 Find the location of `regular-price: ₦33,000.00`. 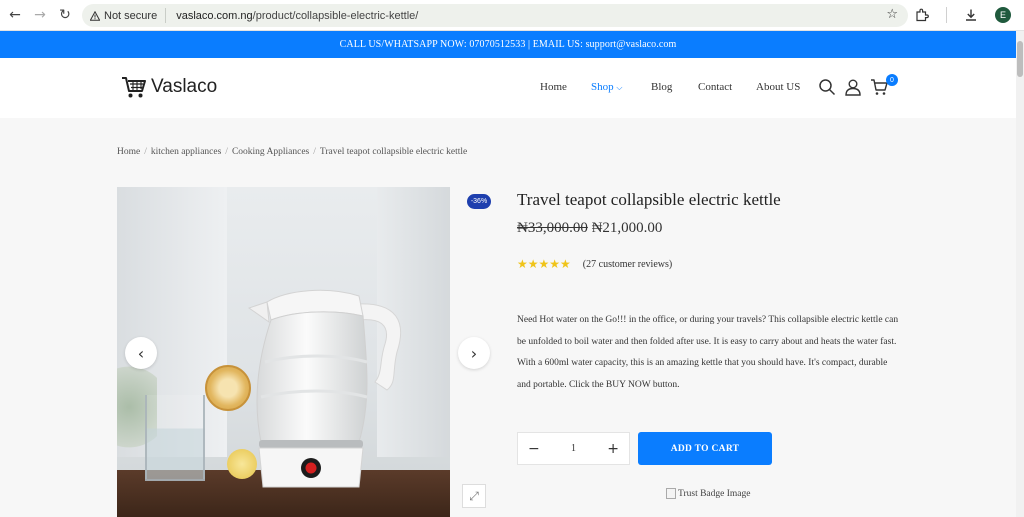

regular-price: ₦33,000.00 is located at coordinates (552, 228).